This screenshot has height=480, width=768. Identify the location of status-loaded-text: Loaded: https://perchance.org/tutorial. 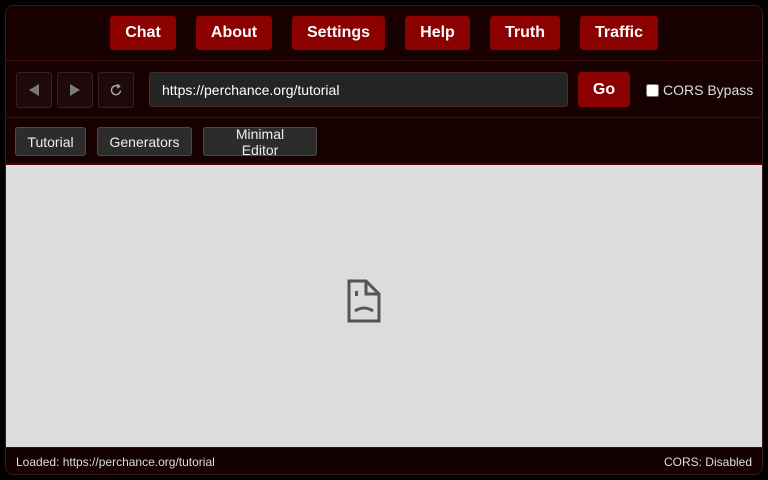
(115, 462).